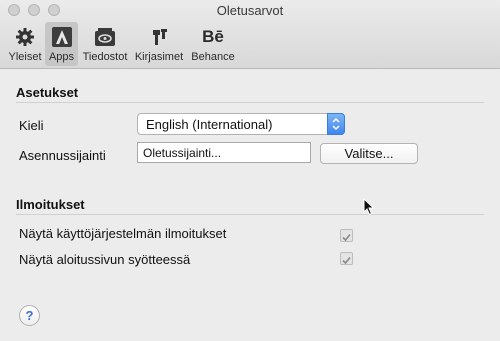  What do you see at coordinates (25, 57) in the screenshot?
I see `tab-label: Yleiset` at bounding box center [25, 57].